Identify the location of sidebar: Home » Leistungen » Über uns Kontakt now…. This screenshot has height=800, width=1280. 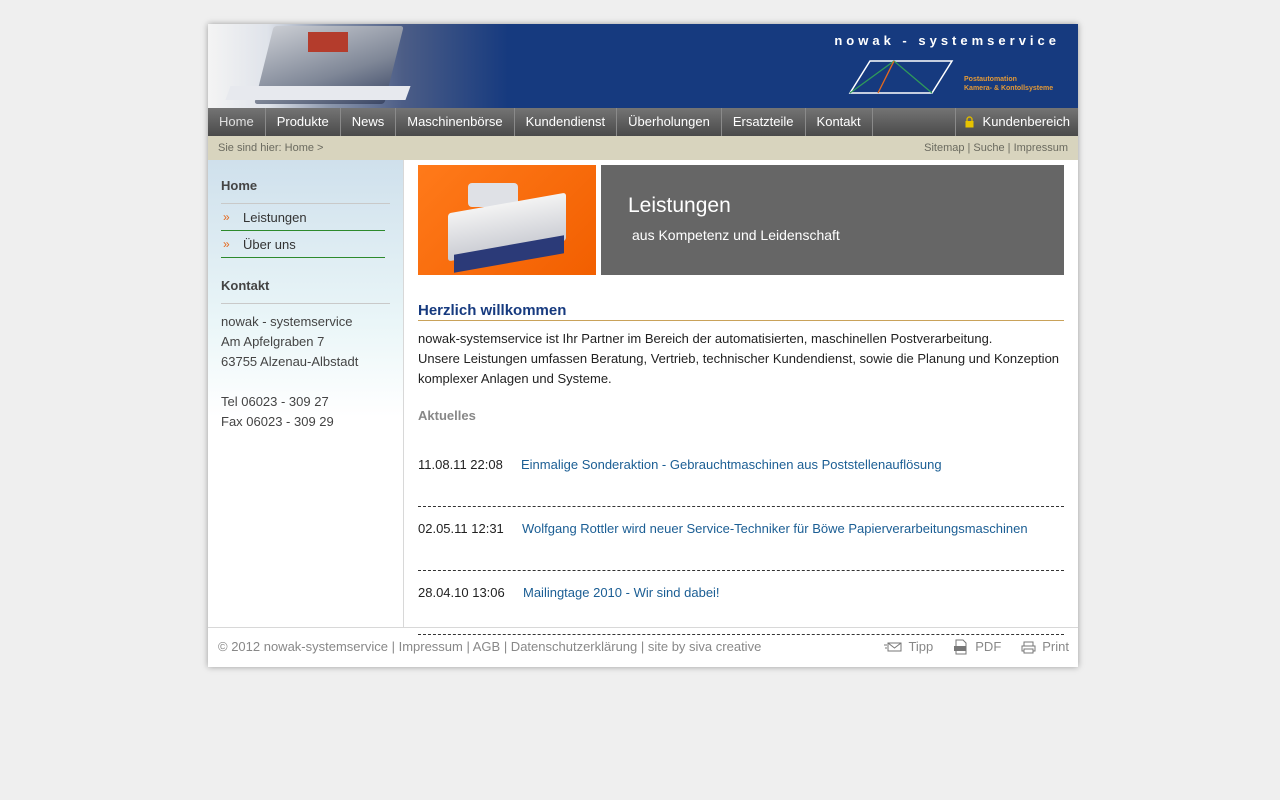
(306, 393).